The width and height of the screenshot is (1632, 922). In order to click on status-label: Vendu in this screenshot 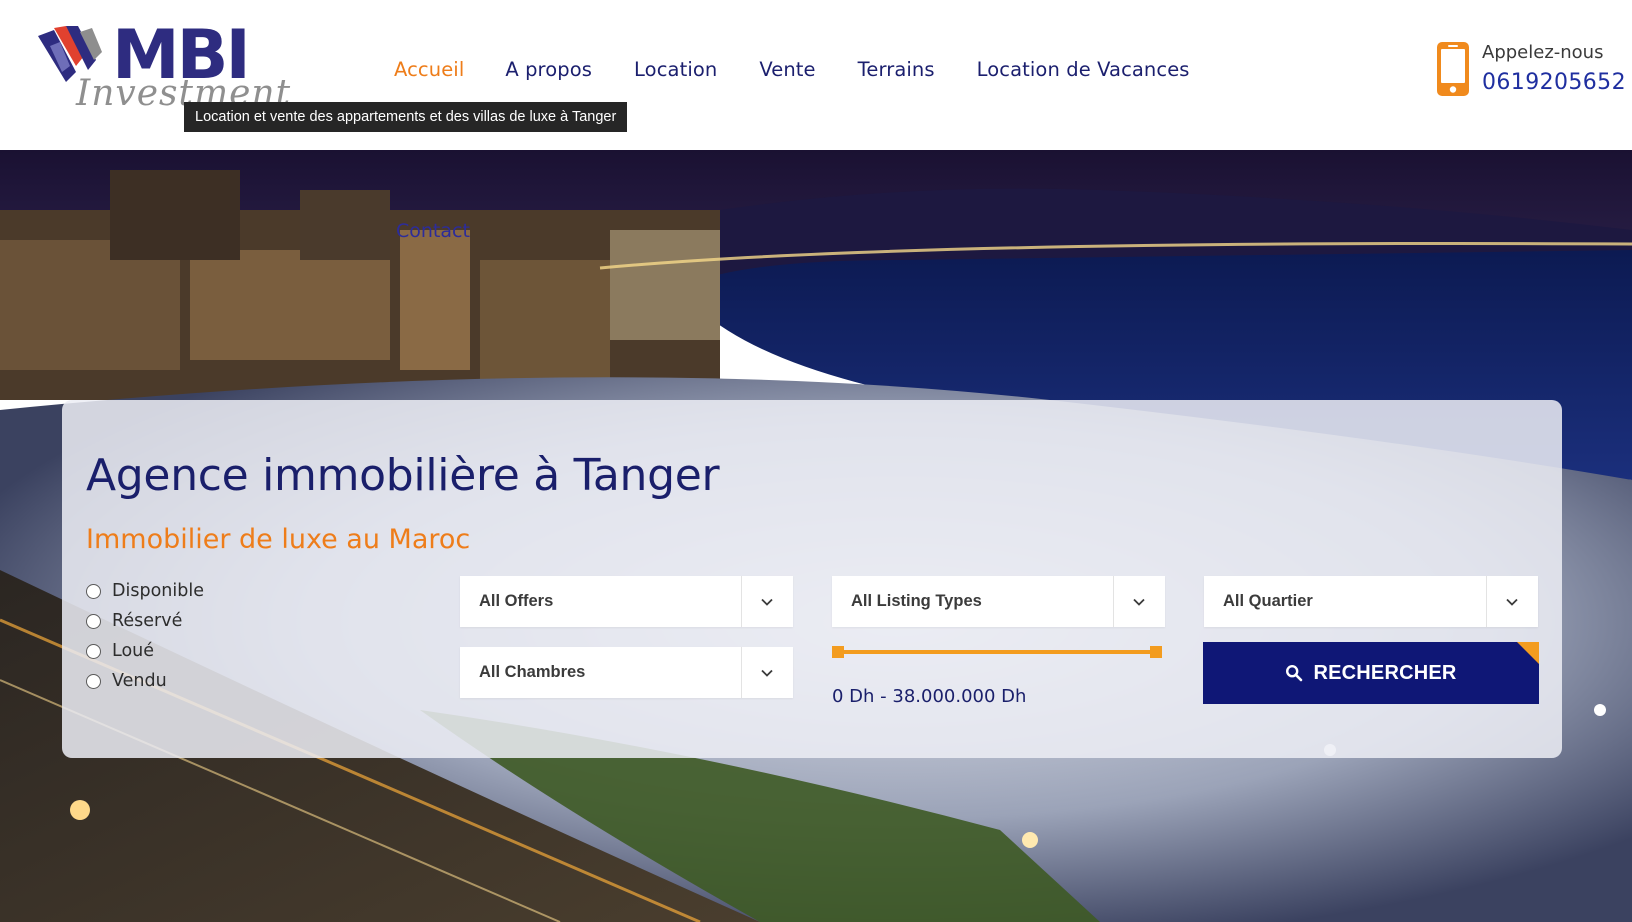, I will do `click(139, 681)`.